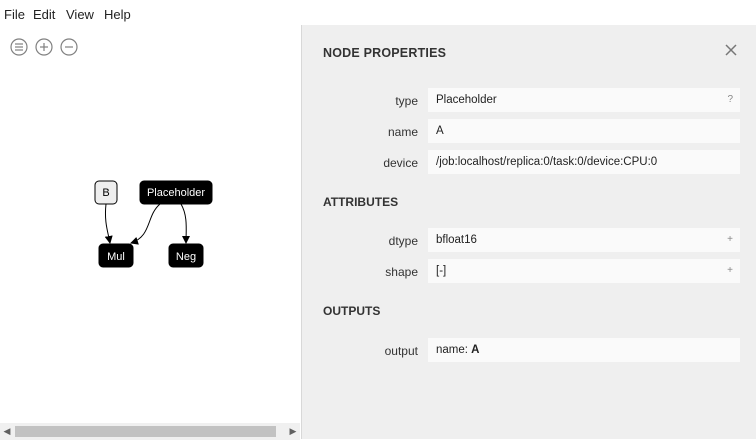 The image size is (756, 441). I want to click on property-label-device: device, so click(400, 163).